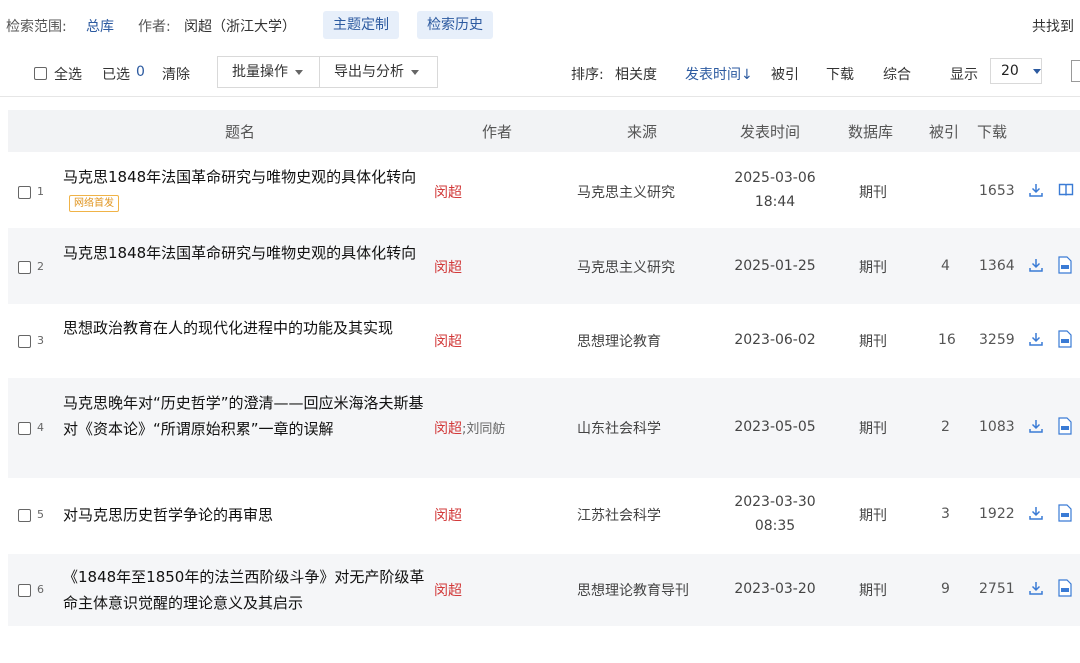  I want to click on read-online-icon, so click(1066, 190).